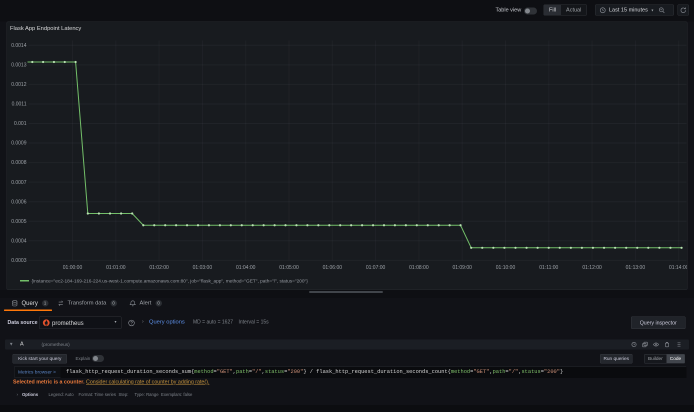 This screenshot has width=694, height=412. I want to click on svg-text: 01:10:00, so click(506, 268).